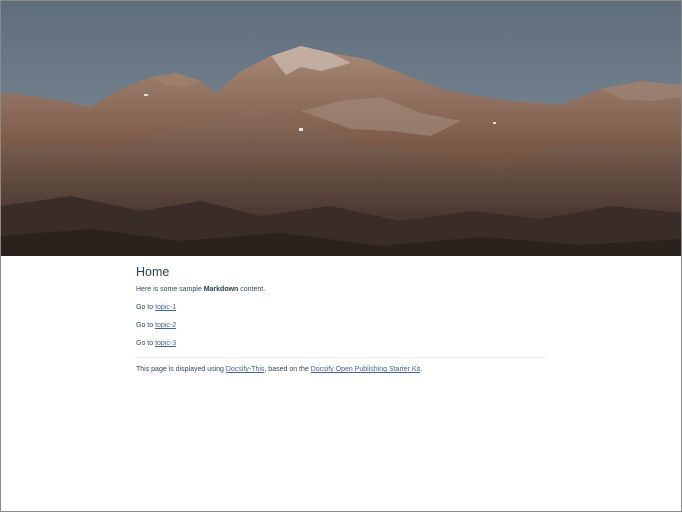 This screenshot has height=512, width=682. Describe the element at coordinates (165, 325) in the screenshot. I see `topic-2-link: topic-2` at that location.